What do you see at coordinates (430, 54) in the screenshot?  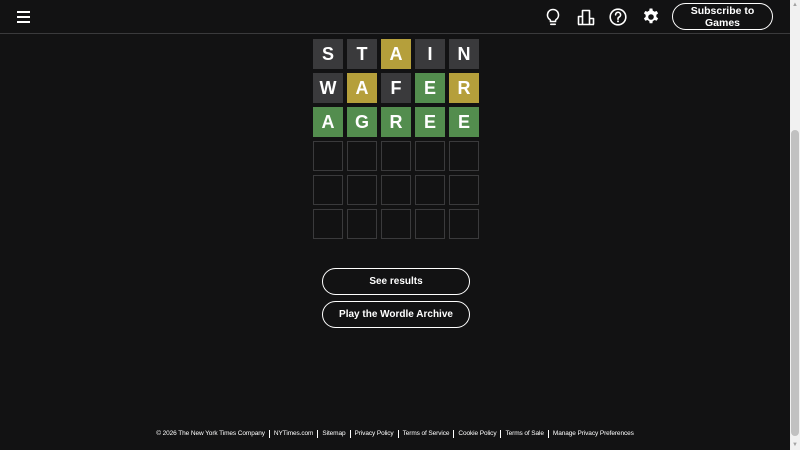 I see `tile-r1-c4: I` at bounding box center [430, 54].